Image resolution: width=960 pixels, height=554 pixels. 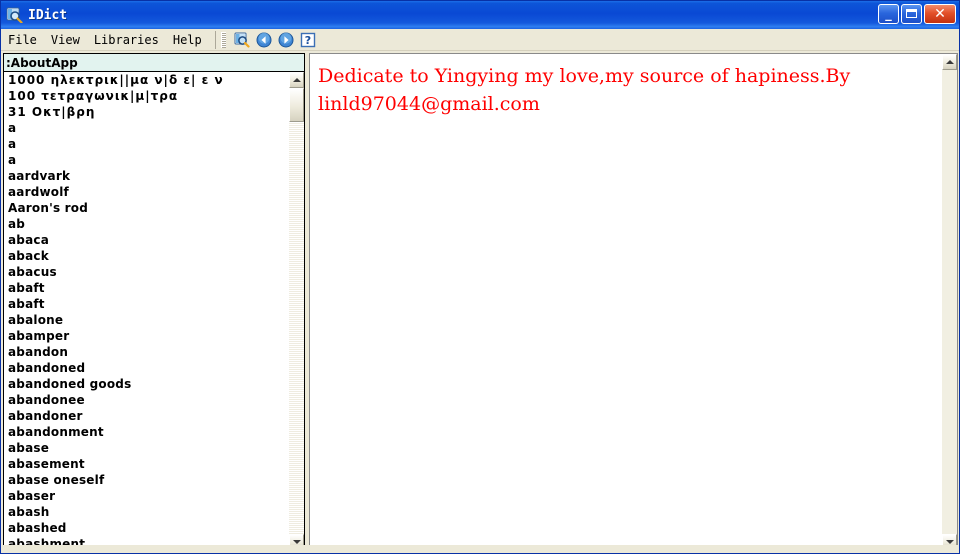 I want to click on minimize-icon: _, so click(x=888, y=14).